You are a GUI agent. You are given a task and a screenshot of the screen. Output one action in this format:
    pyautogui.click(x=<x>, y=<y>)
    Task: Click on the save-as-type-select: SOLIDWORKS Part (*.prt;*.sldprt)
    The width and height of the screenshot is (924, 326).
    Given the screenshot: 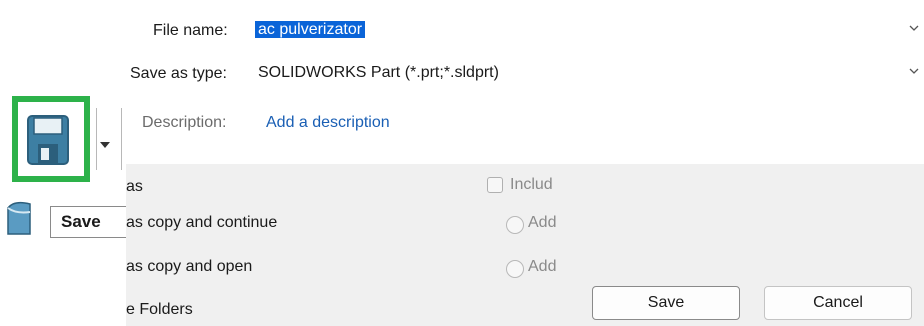 What is the action you would take?
    pyautogui.click(x=588, y=74)
    